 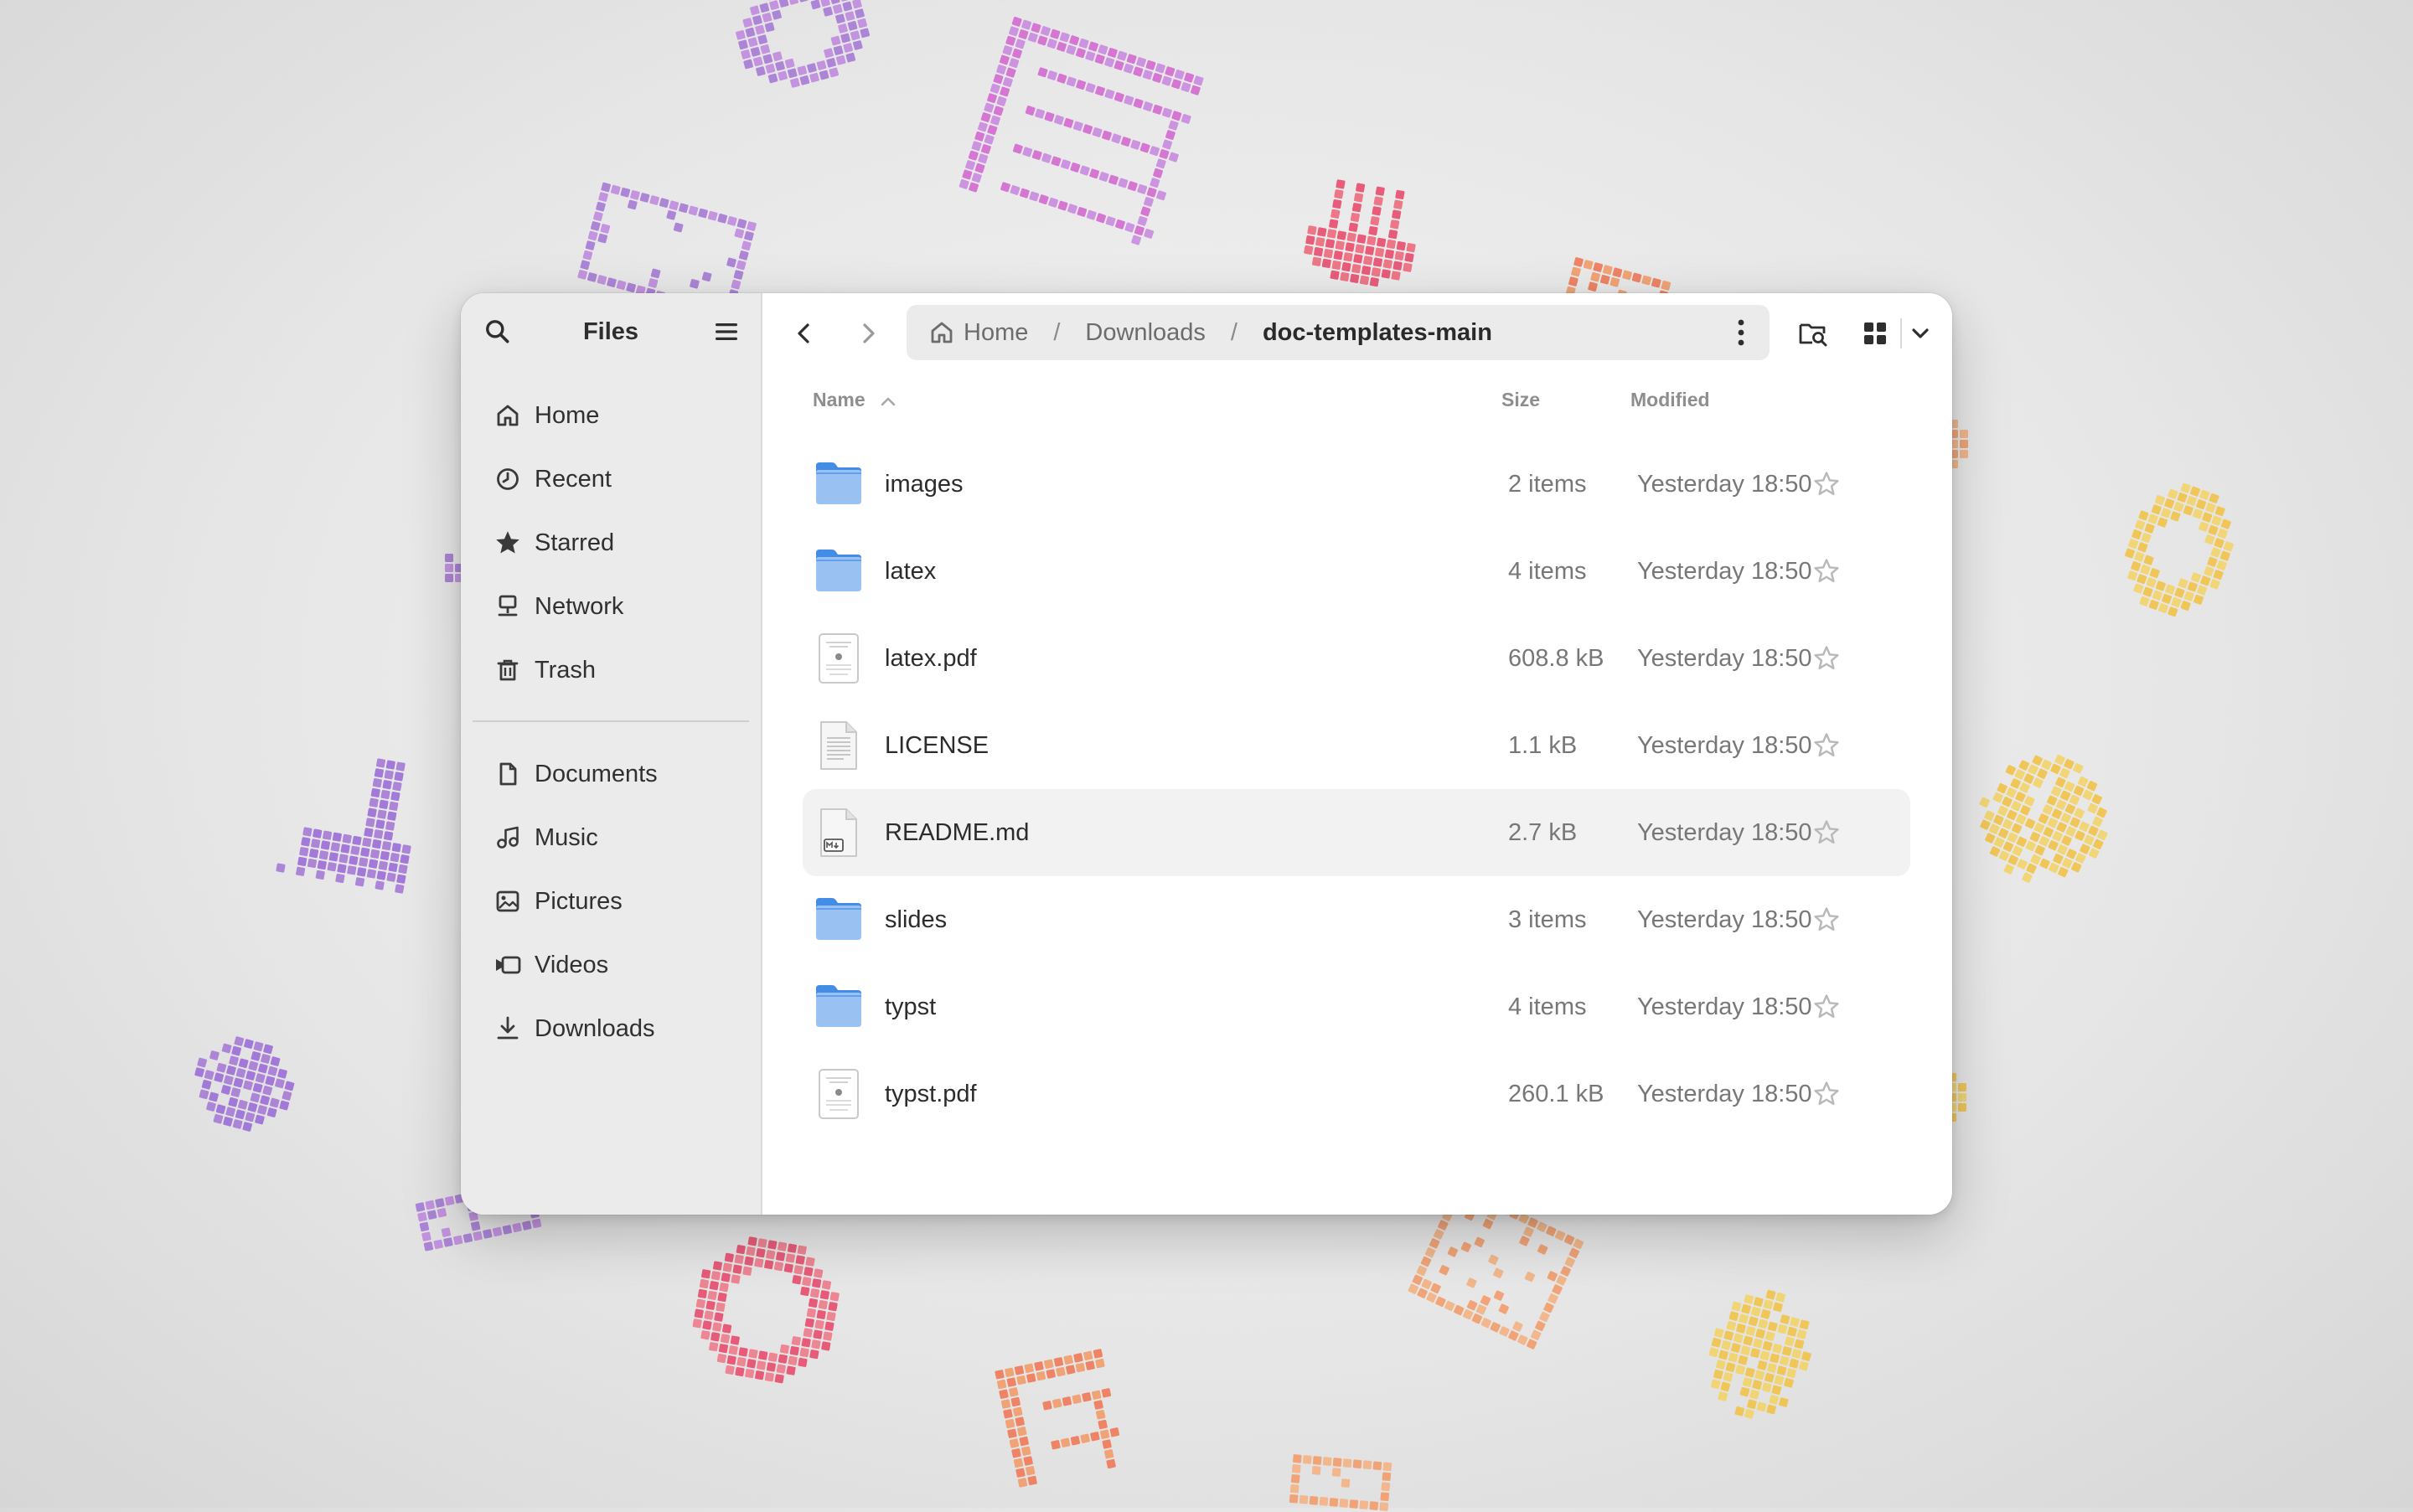 I want to click on file-row: slides 3 items Yesterday 18:50, so click(x=1356, y=919).